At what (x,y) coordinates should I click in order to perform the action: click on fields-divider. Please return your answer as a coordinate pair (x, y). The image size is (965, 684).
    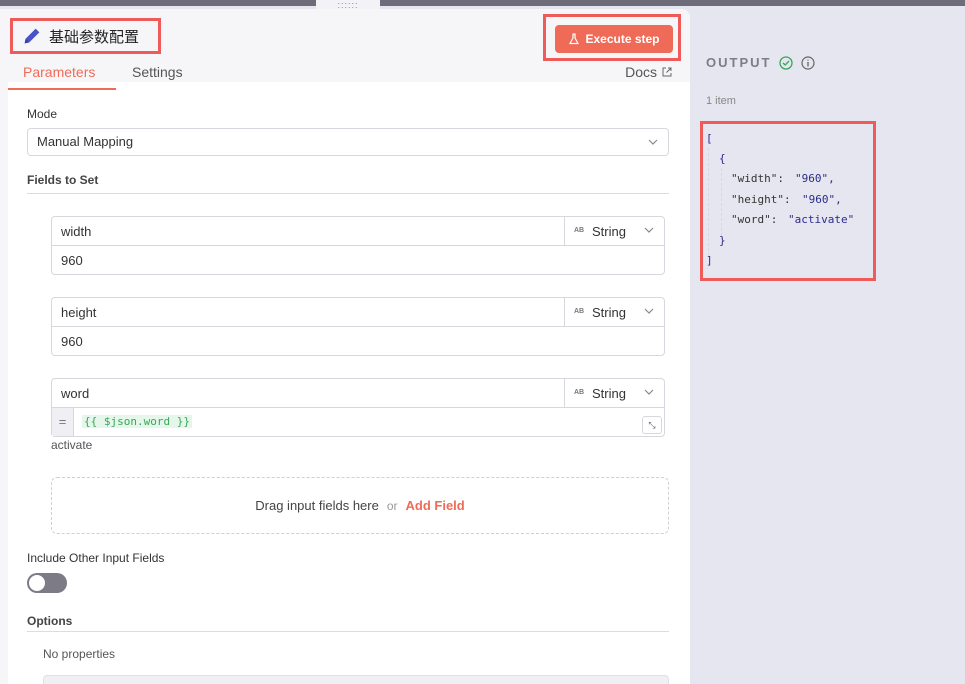
    Looking at the image, I should click on (348, 193).